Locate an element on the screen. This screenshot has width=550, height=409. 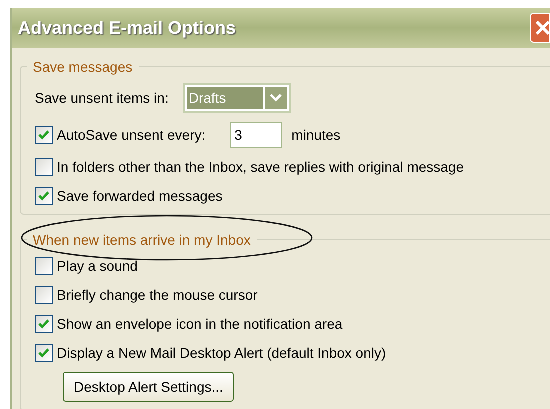
dropdown-value: Drafts is located at coordinates (224, 98).